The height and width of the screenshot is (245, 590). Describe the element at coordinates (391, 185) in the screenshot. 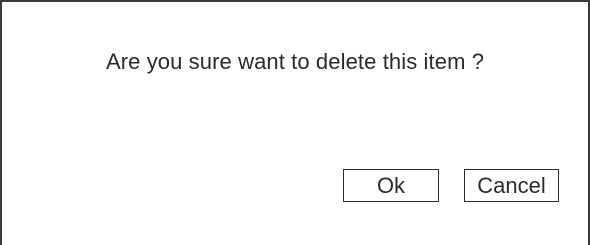

I see `ok-button: Ok` at that location.